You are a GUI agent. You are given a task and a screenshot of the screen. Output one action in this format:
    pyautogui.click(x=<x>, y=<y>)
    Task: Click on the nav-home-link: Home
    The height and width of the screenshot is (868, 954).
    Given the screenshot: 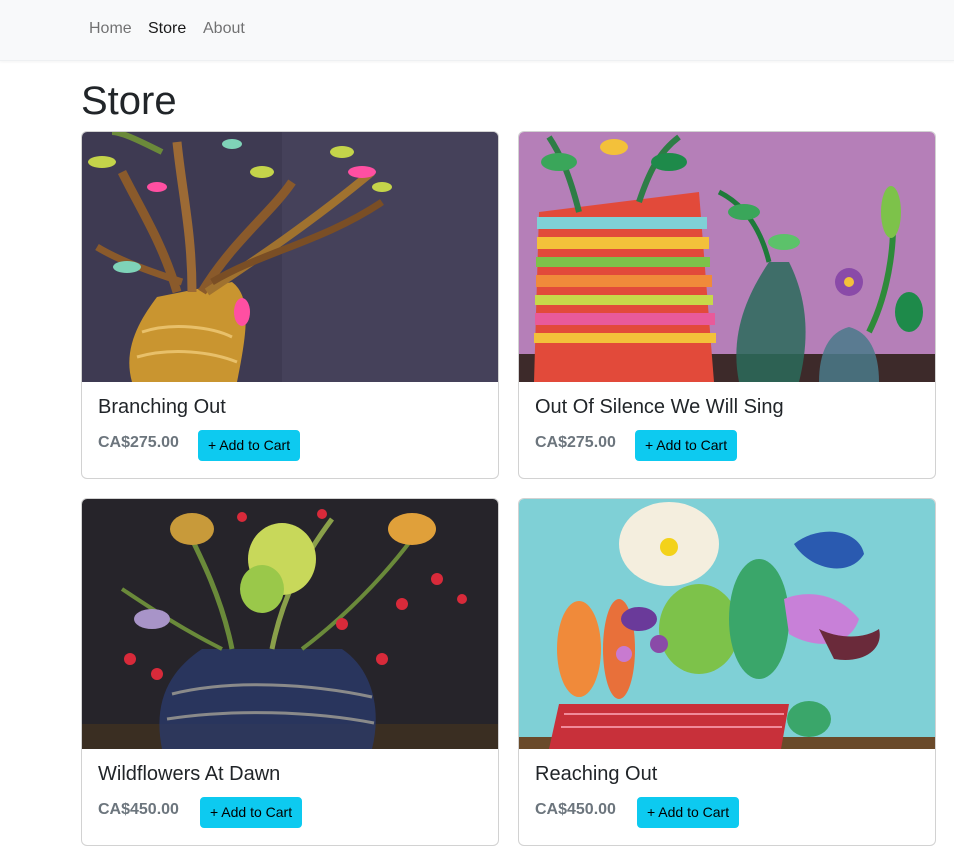 What is the action you would take?
    pyautogui.click(x=110, y=29)
    